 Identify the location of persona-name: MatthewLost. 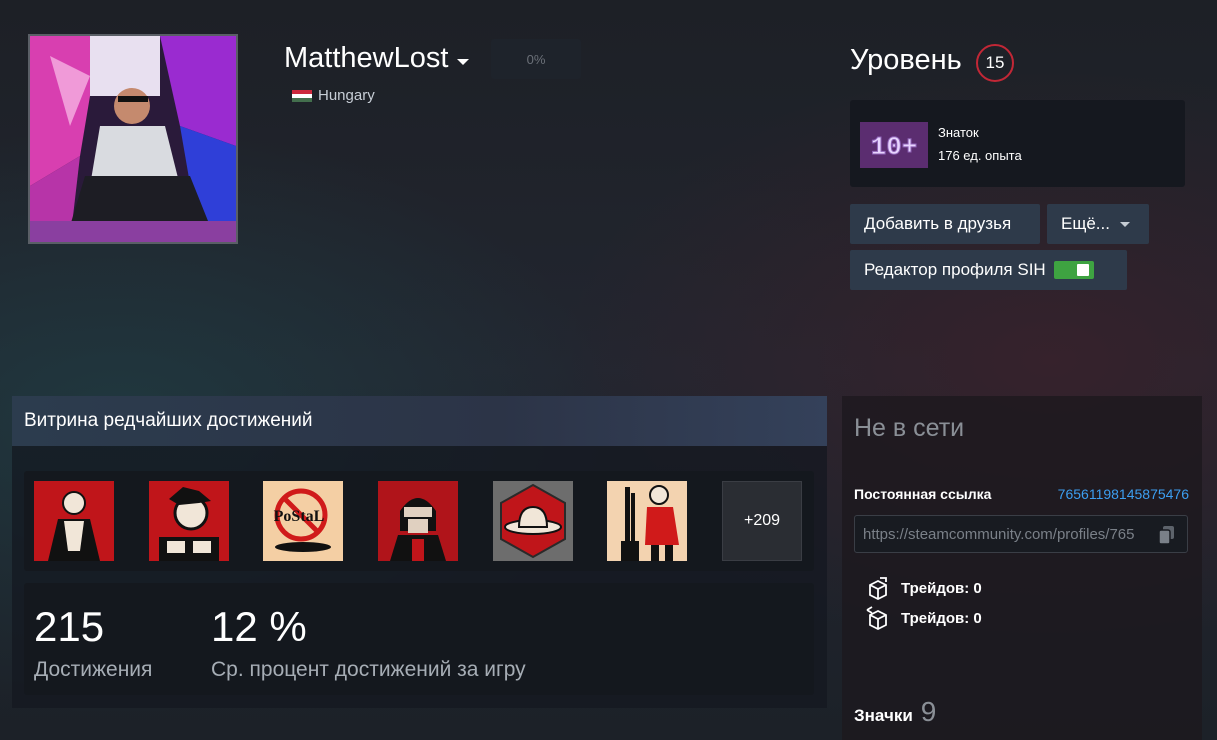
(366, 58).